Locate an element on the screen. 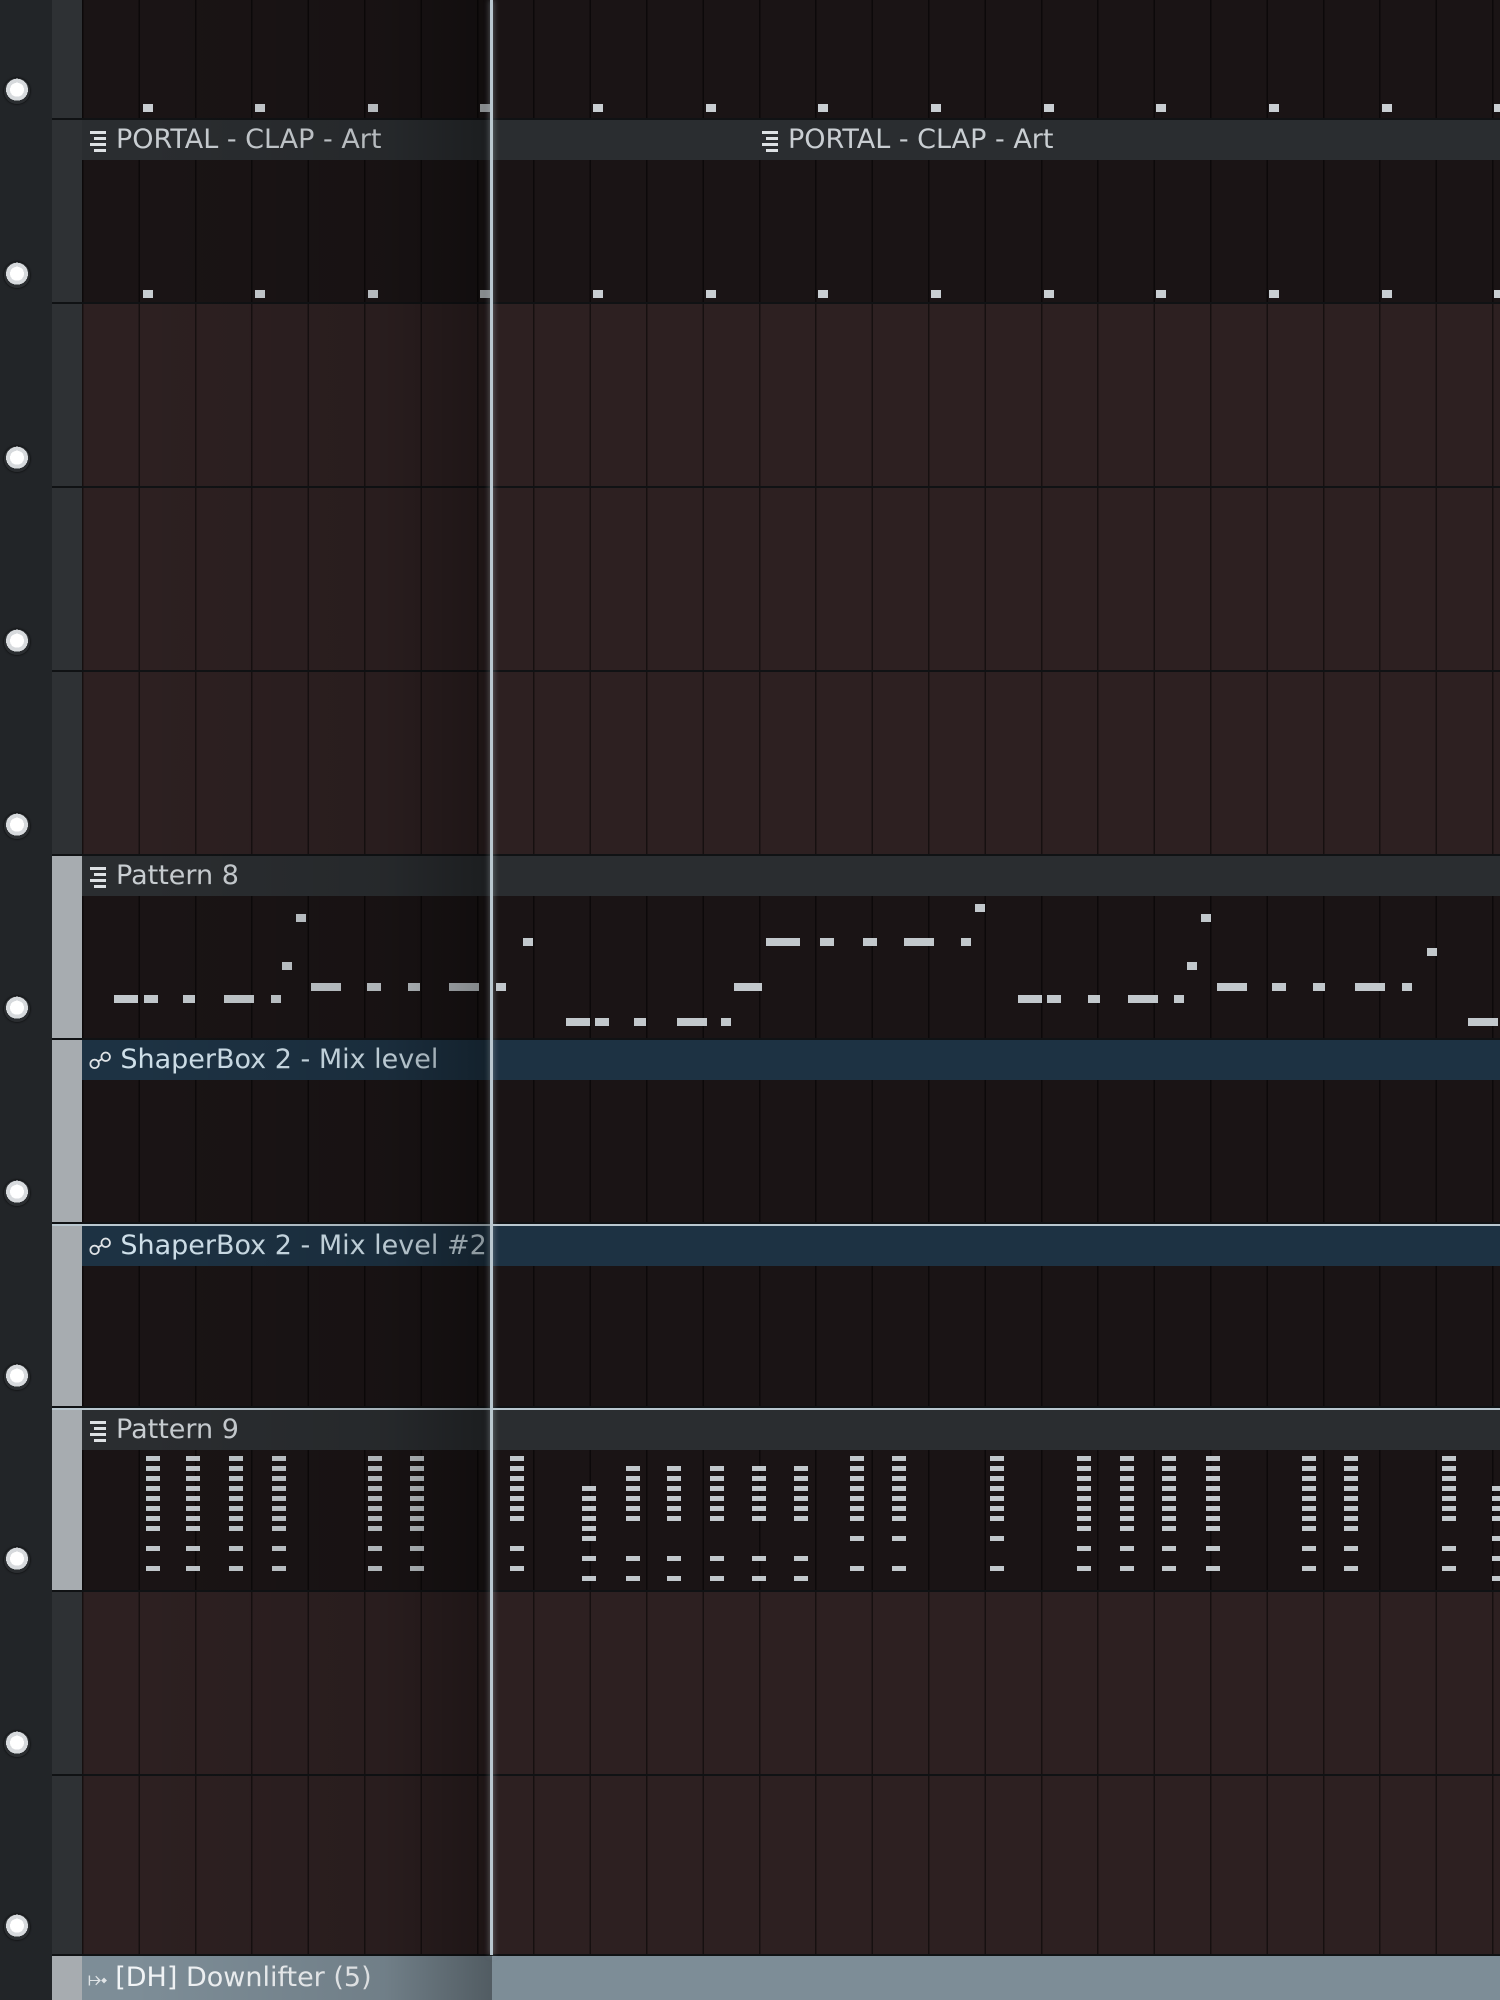 This screenshot has height=2000, width=1500. playlist-track-12: ⤠ [DH] Downlifter (5) is located at coordinates (776, 1978).